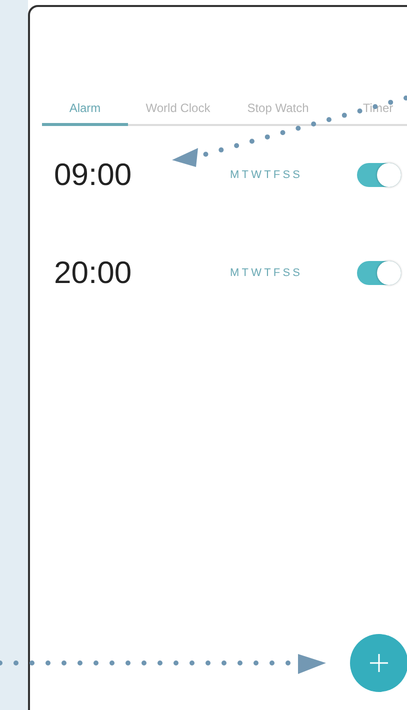 This screenshot has height=710, width=407. Describe the element at coordinates (278, 109) in the screenshot. I see `tab: Stop Watch` at that location.